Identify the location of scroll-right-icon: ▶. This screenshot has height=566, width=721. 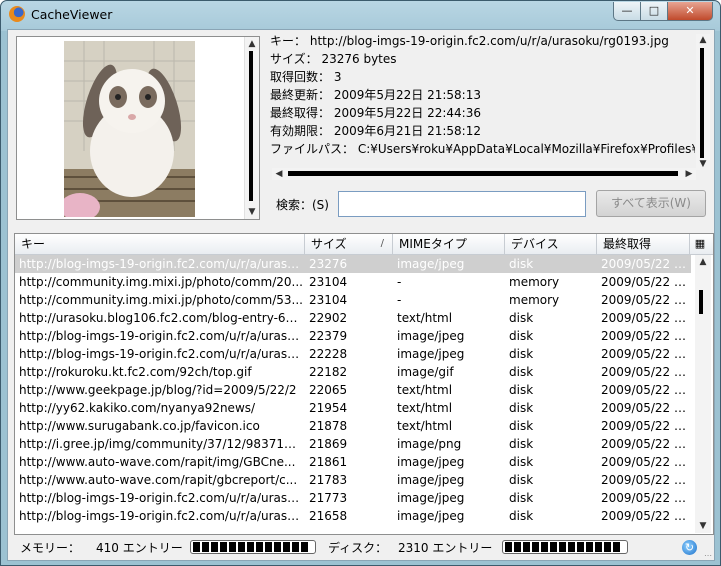
(689, 174).